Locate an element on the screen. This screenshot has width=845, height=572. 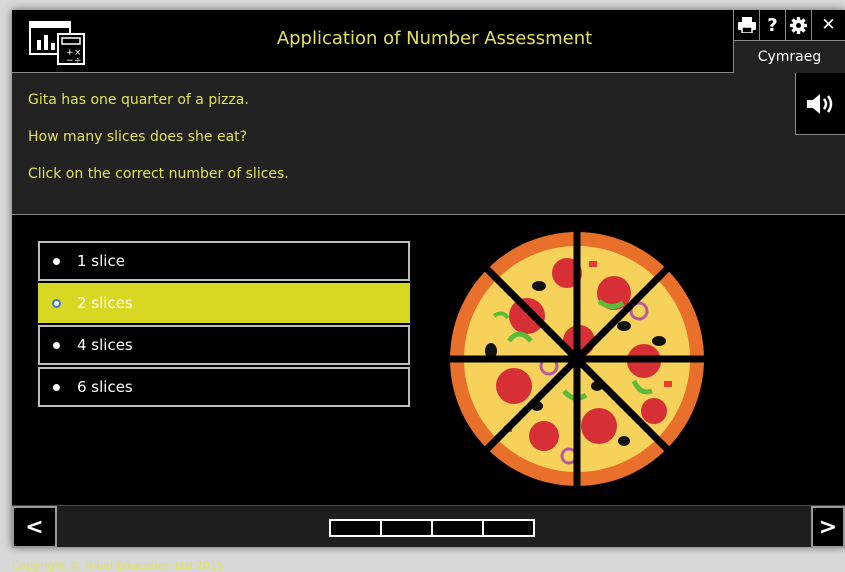
speaker-icon is located at coordinates (819, 103).